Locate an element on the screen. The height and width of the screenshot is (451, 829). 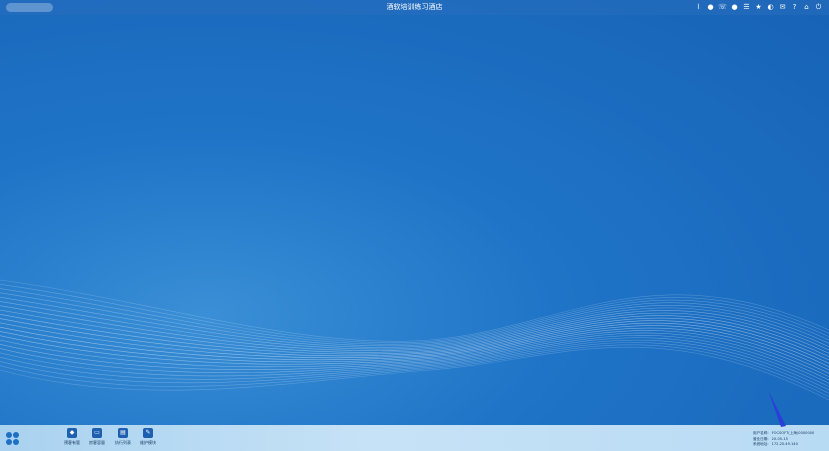
app-label: 预客有管 is located at coordinates (72, 442).